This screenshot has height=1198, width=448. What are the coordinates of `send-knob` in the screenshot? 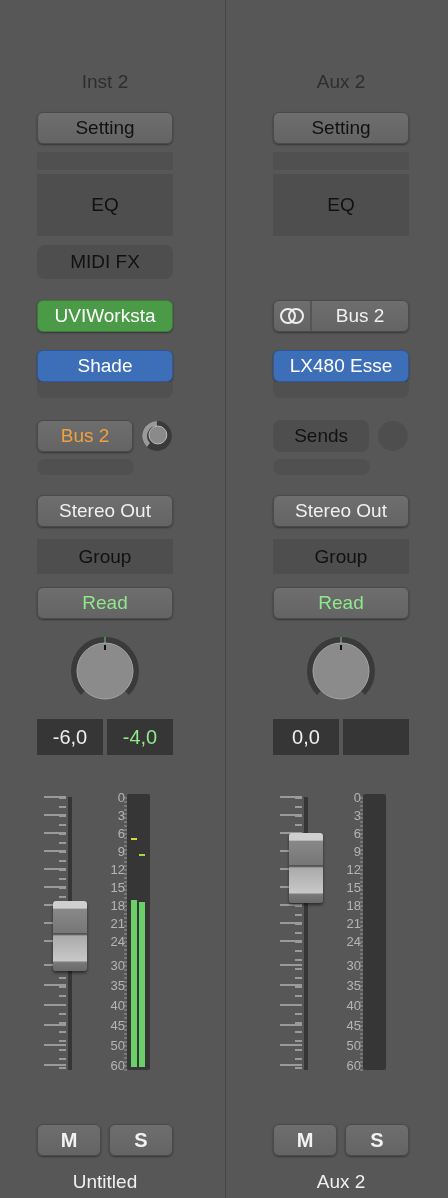 It's located at (157, 436).